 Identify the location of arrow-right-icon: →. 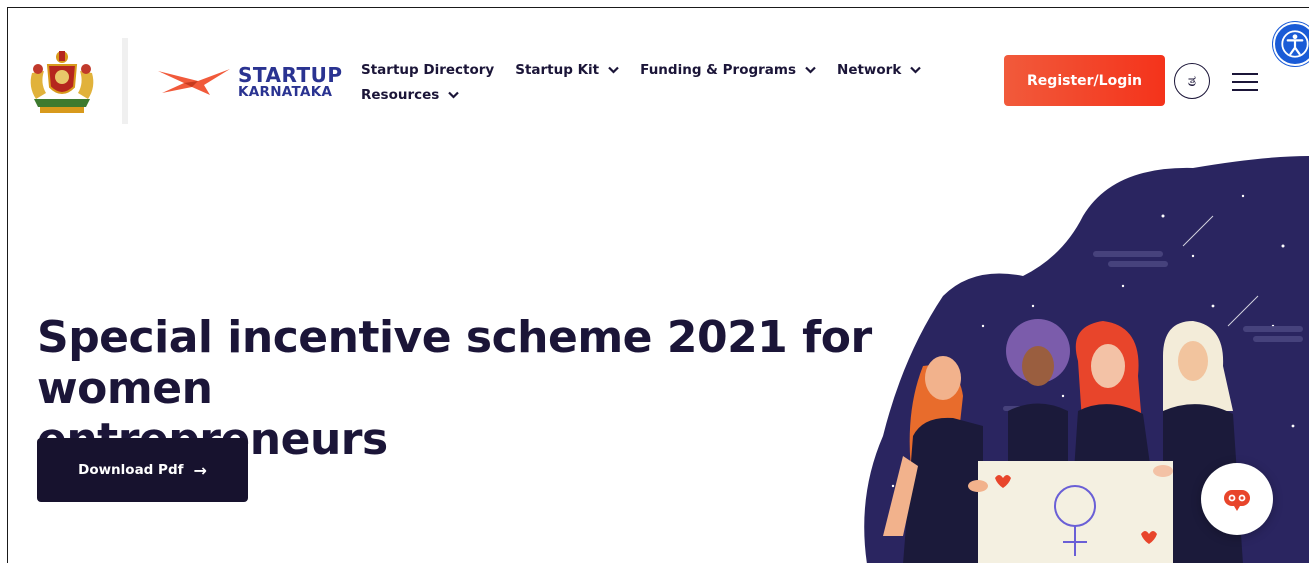
(200, 470).